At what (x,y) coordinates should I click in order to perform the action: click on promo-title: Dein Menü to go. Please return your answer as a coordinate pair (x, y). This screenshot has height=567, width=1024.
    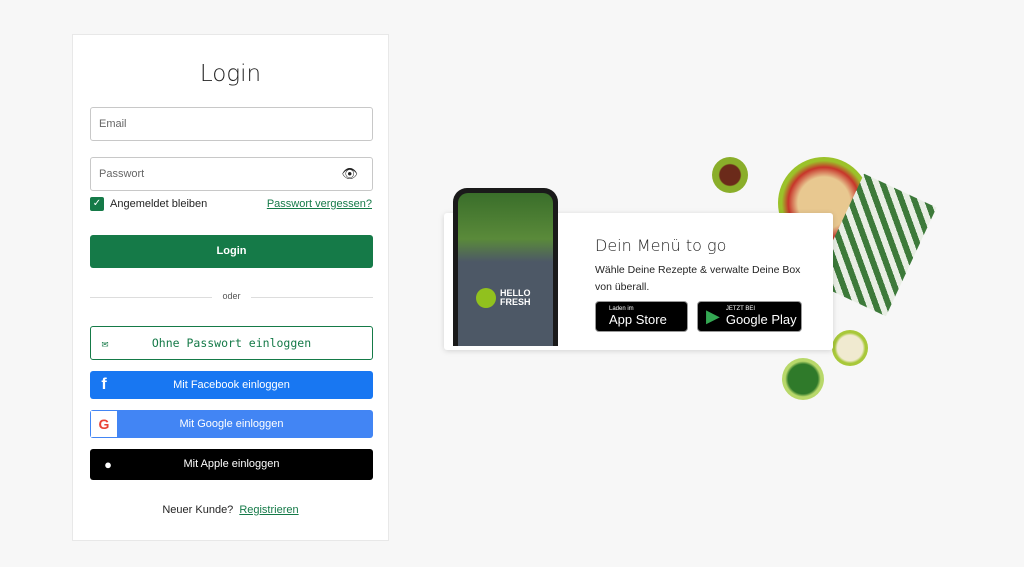
    Looking at the image, I should click on (661, 245).